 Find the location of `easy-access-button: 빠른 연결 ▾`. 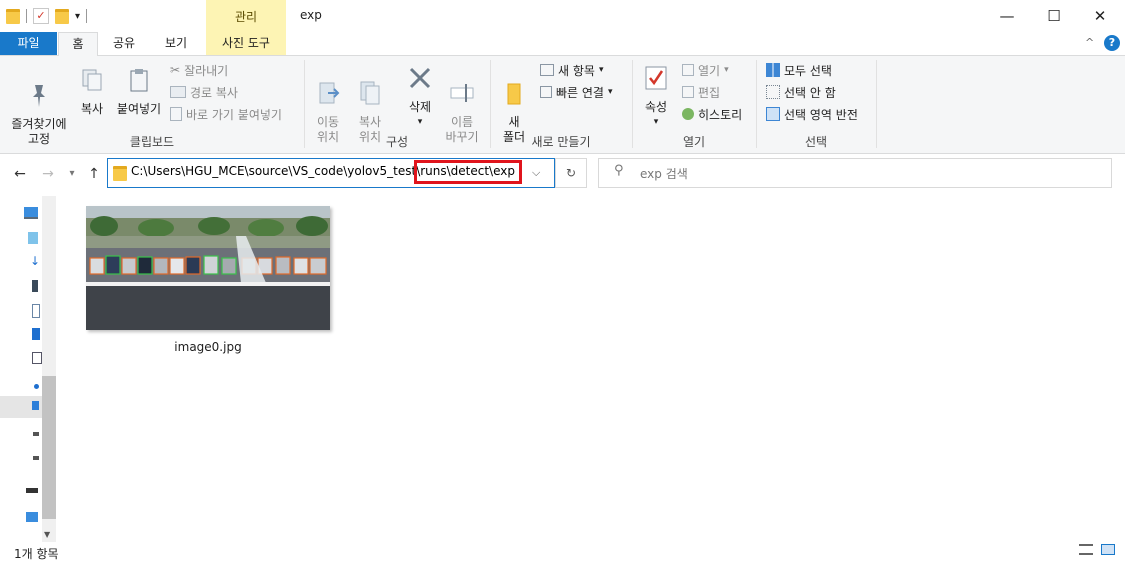

easy-access-button: 빠른 연결 ▾ is located at coordinates (576, 92).